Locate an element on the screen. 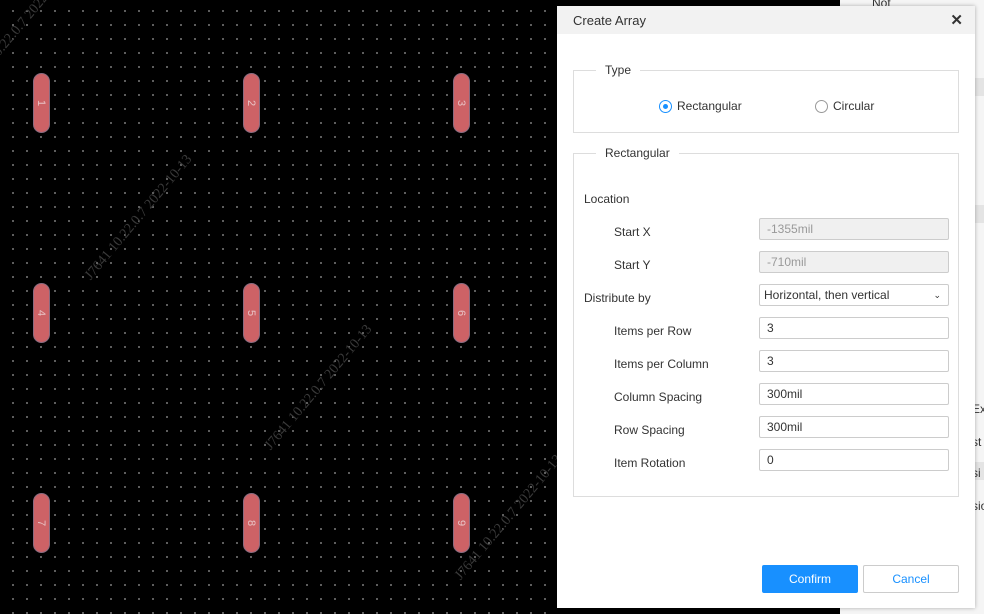 The width and height of the screenshot is (984, 614). pad-4: 4 is located at coordinates (41, 313).